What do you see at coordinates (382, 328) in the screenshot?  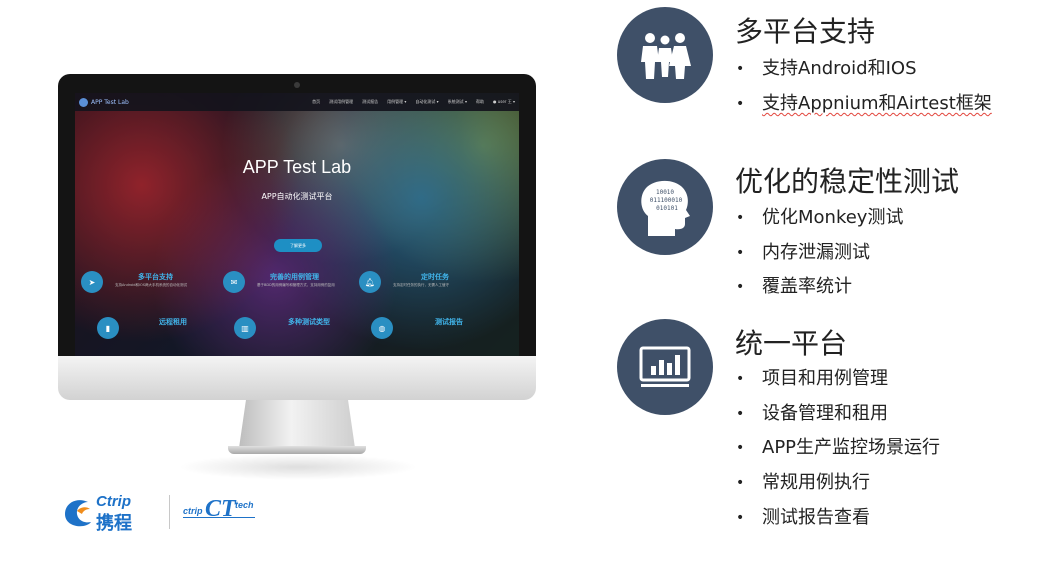 I see `globe-icon: ◍` at bounding box center [382, 328].